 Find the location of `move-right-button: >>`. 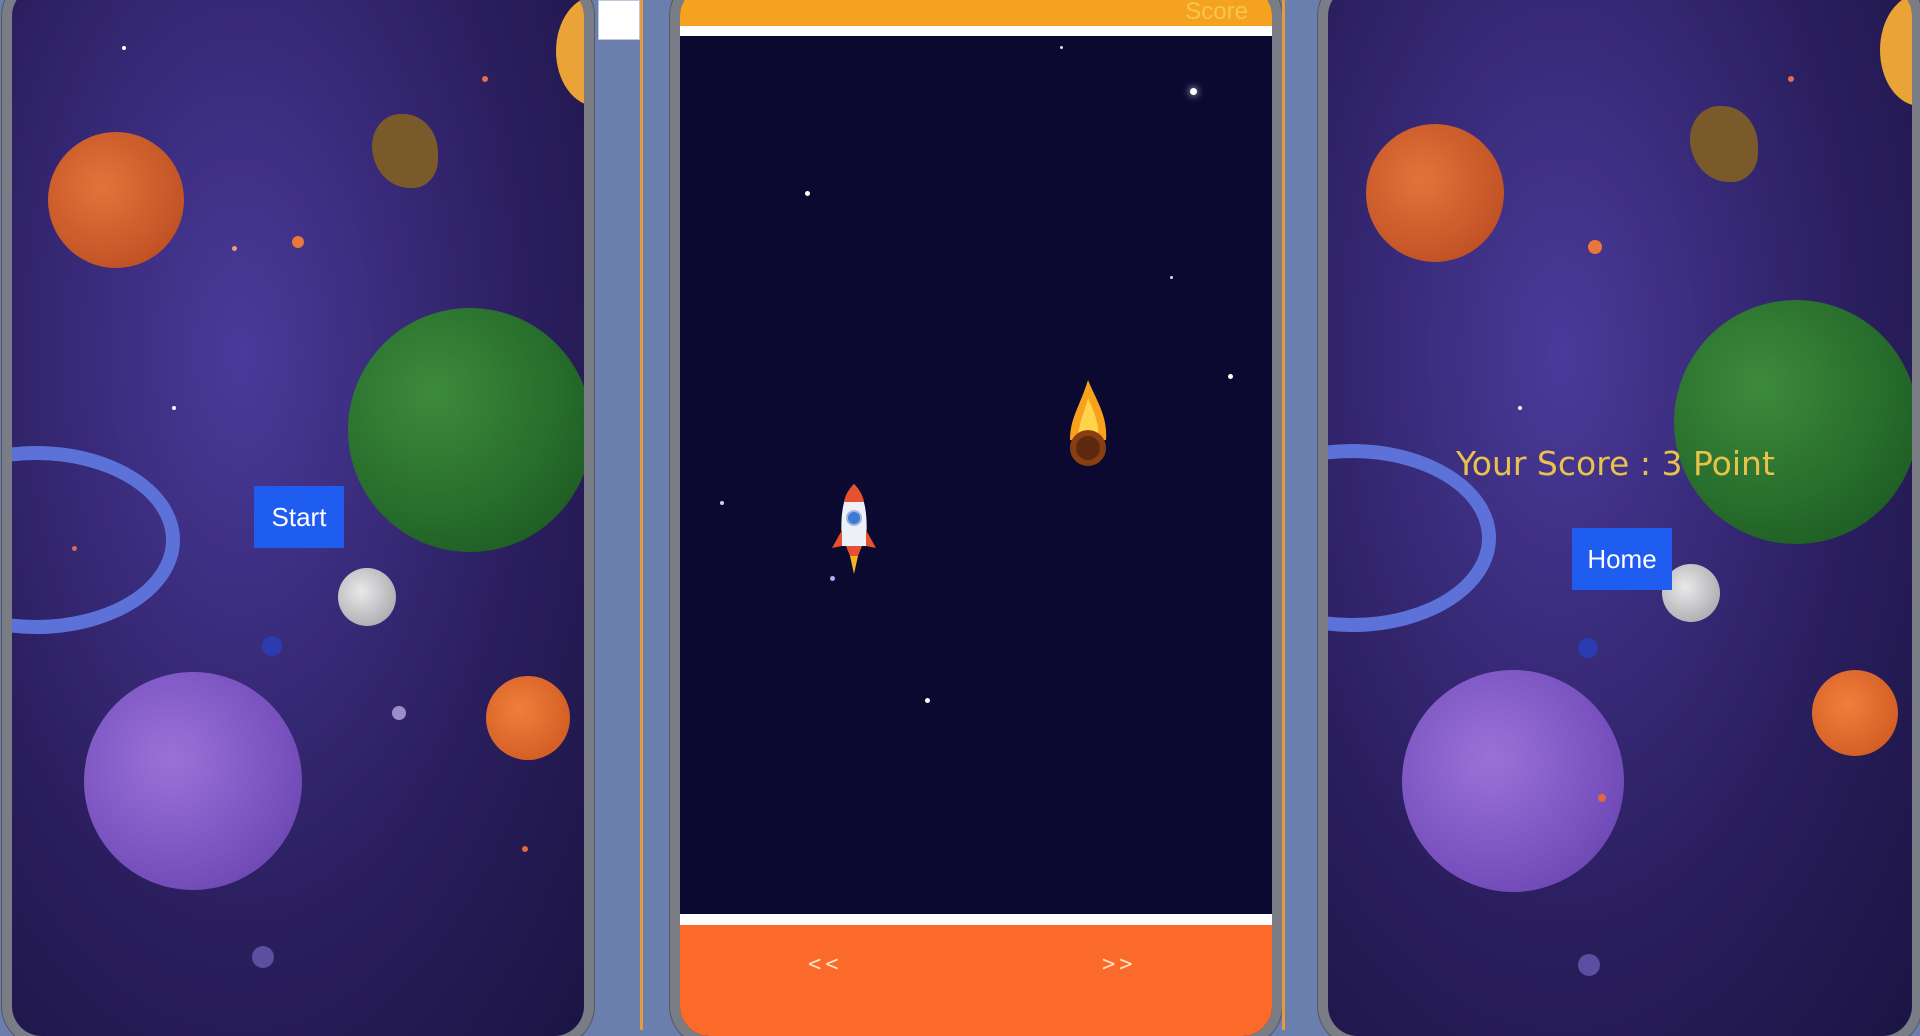

move-right-button: >> is located at coordinates (1119, 964).